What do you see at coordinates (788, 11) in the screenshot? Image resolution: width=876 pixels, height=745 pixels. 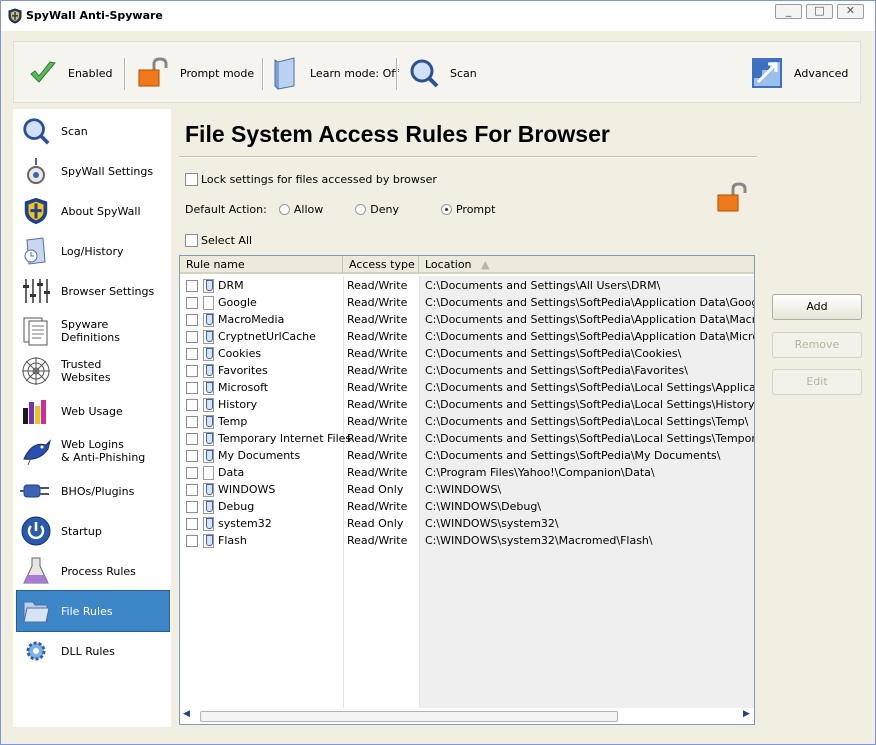 I see `minimize-button: _` at bounding box center [788, 11].